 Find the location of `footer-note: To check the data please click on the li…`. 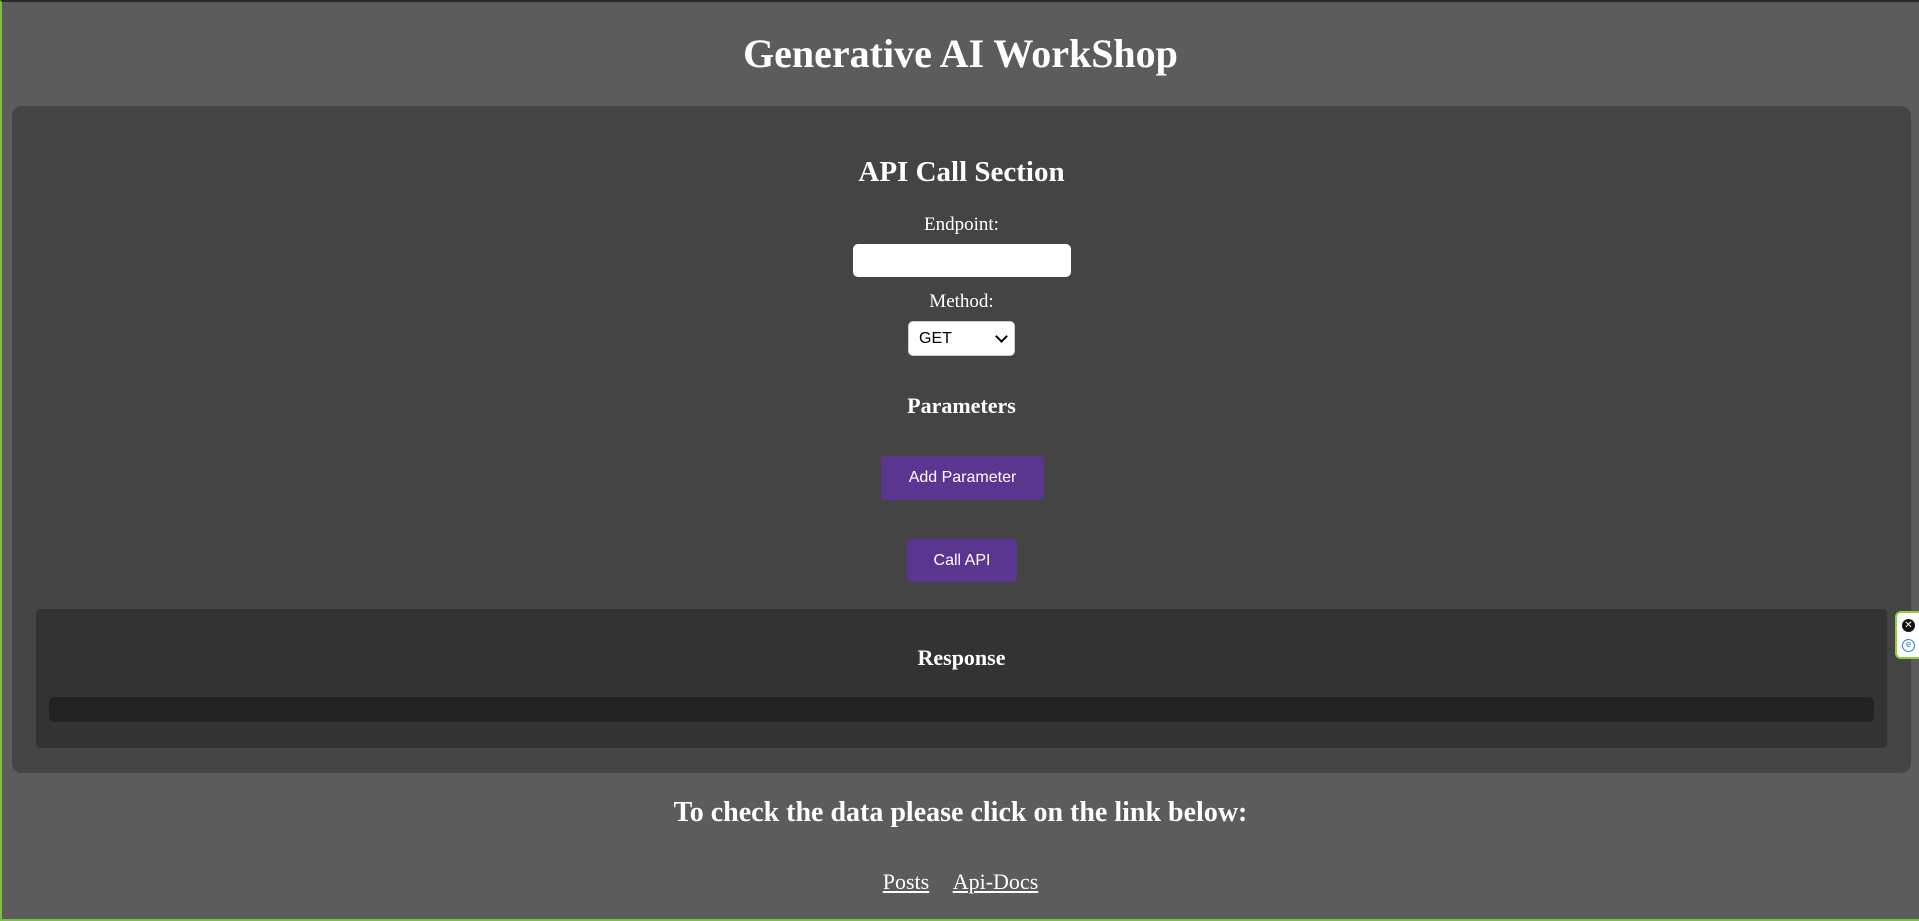

footer-note: To check the data please click on the li… is located at coordinates (960, 812).